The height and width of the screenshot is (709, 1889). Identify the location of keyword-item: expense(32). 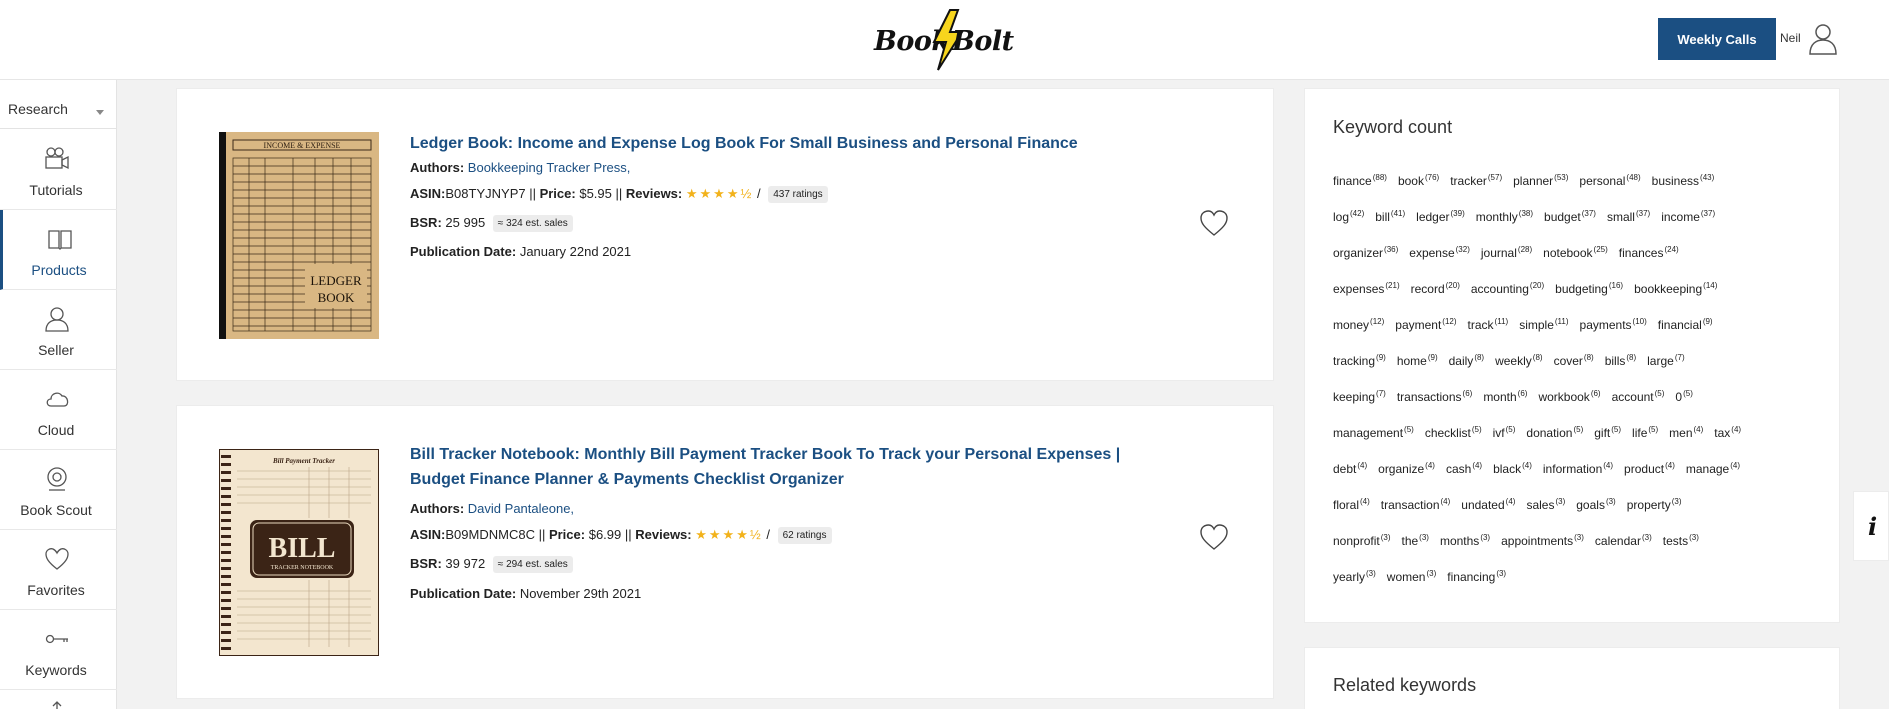
(1439, 261).